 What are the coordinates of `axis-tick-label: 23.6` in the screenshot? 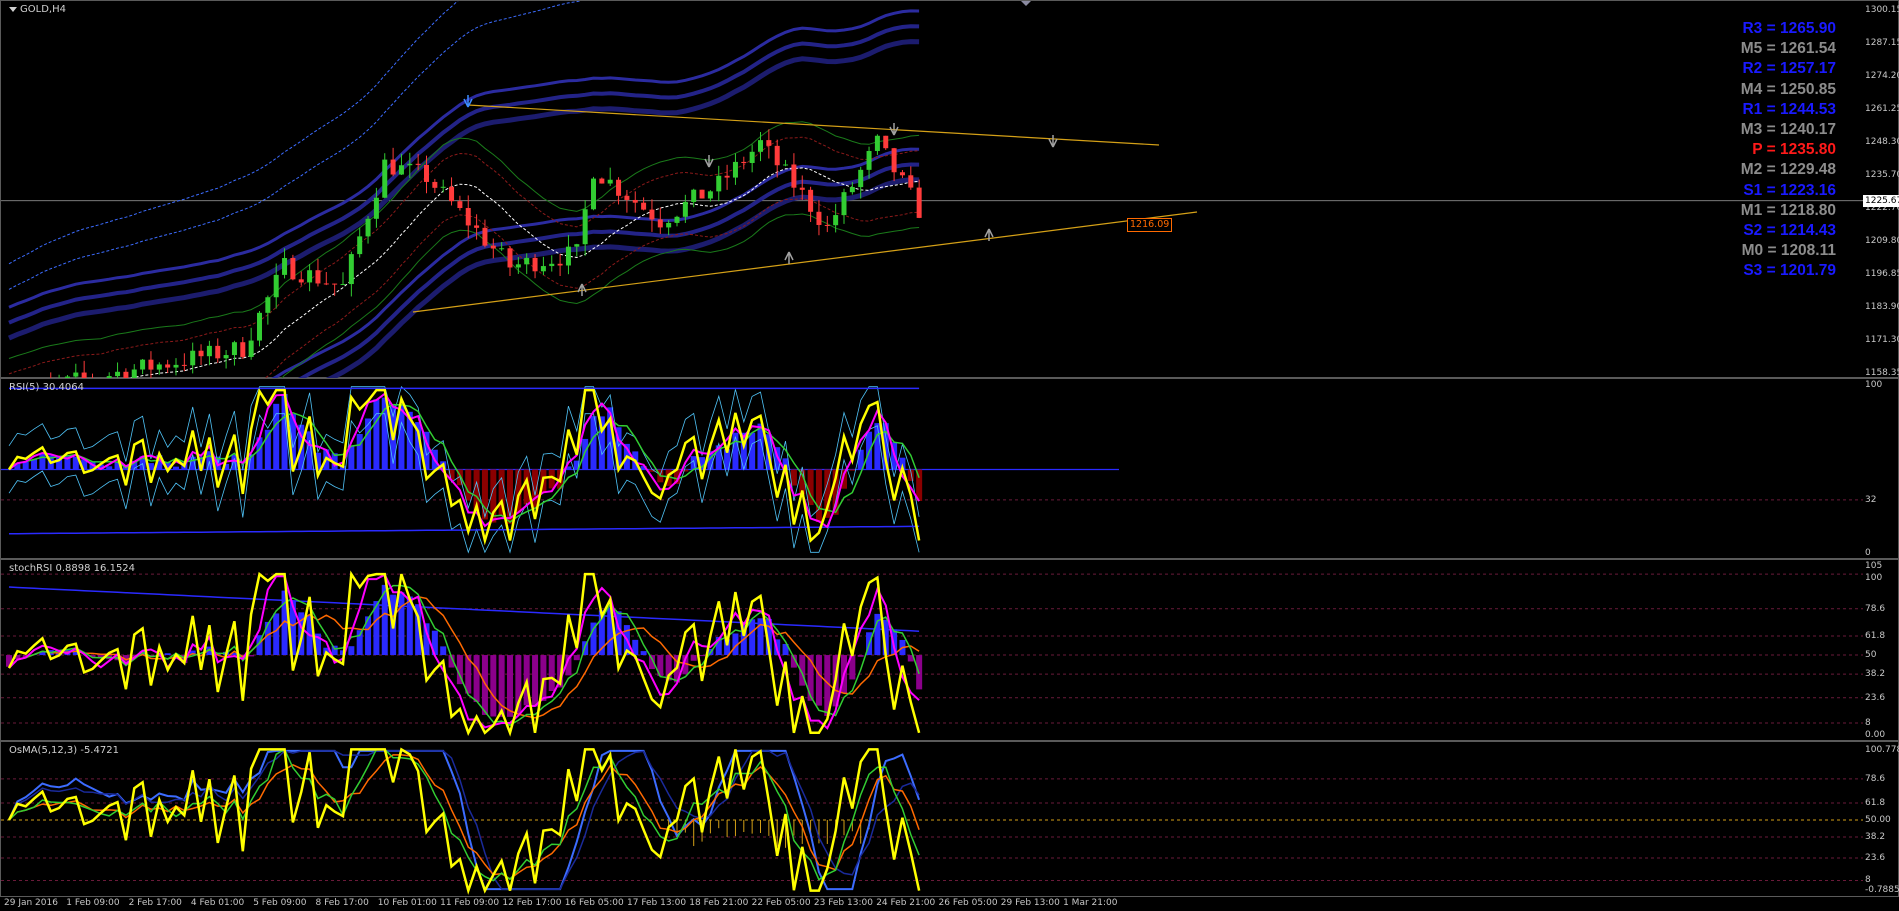 It's located at (1875, 698).